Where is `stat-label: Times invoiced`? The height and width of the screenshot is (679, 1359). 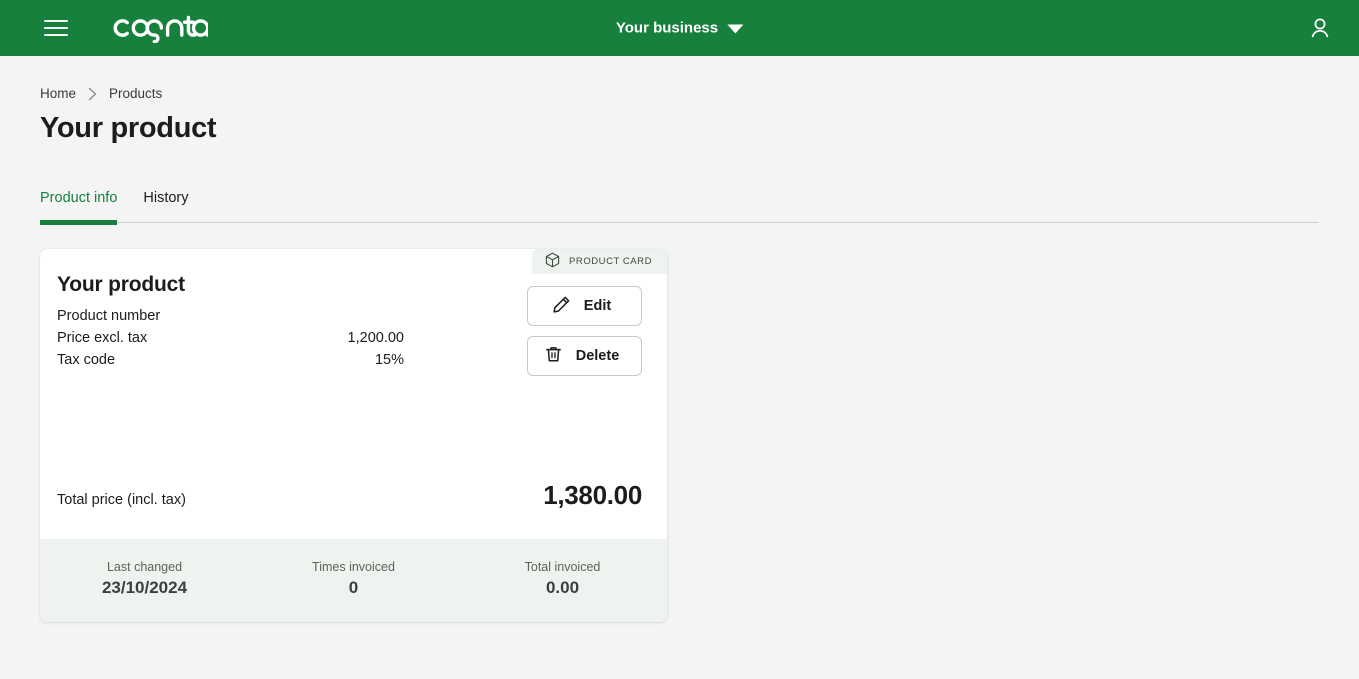 stat-label: Times invoiced is located at coordinates (353, 567).